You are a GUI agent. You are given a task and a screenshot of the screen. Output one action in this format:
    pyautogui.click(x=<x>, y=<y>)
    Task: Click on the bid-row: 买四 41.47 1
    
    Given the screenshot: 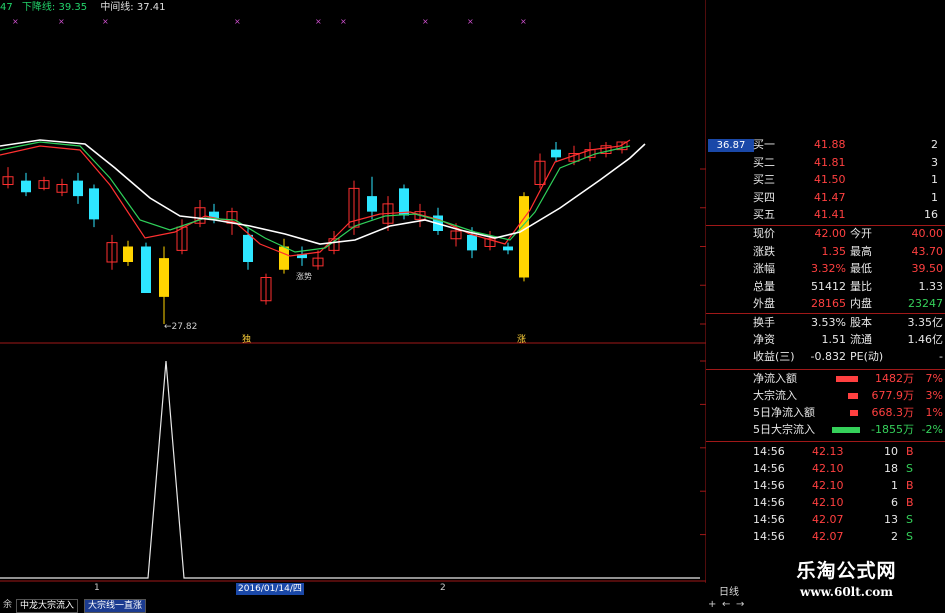 What is the action you would take?
    pyautogui.click(x=825, y=198)
    